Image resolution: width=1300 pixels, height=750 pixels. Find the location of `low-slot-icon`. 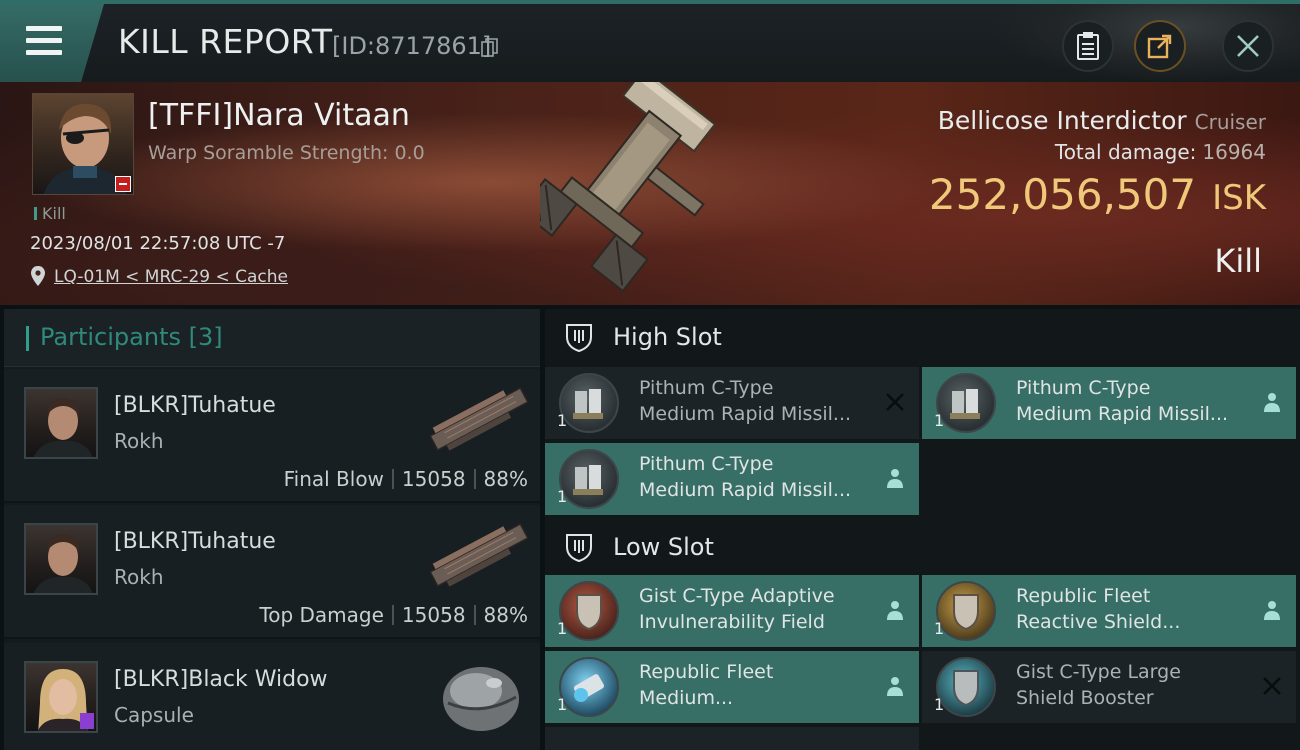

low-slot-icon is located at coordinates (579, 548).